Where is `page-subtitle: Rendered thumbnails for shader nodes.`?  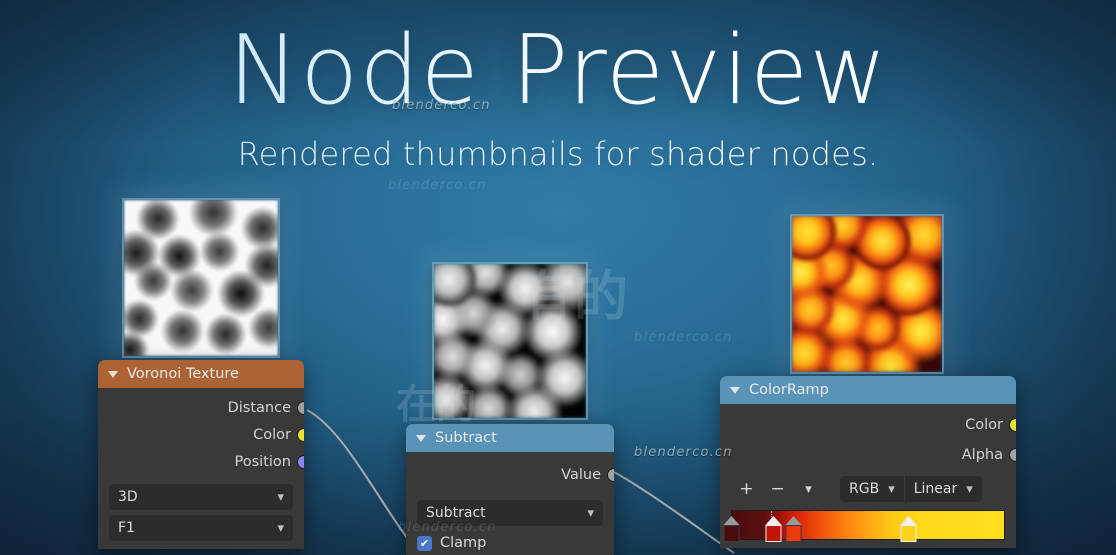 page-subtitle: Rendered thumbnails for shader nodes. is located at coordinates (558, 154).